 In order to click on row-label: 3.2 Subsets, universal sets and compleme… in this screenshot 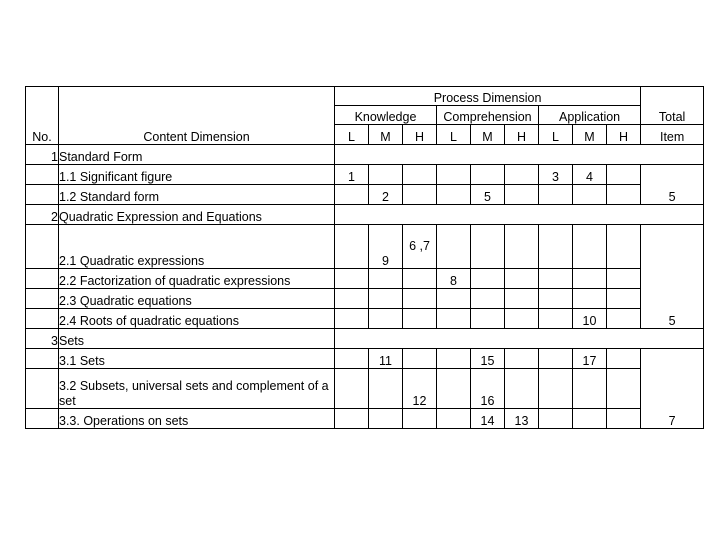, I will do `click(196, 388)`.